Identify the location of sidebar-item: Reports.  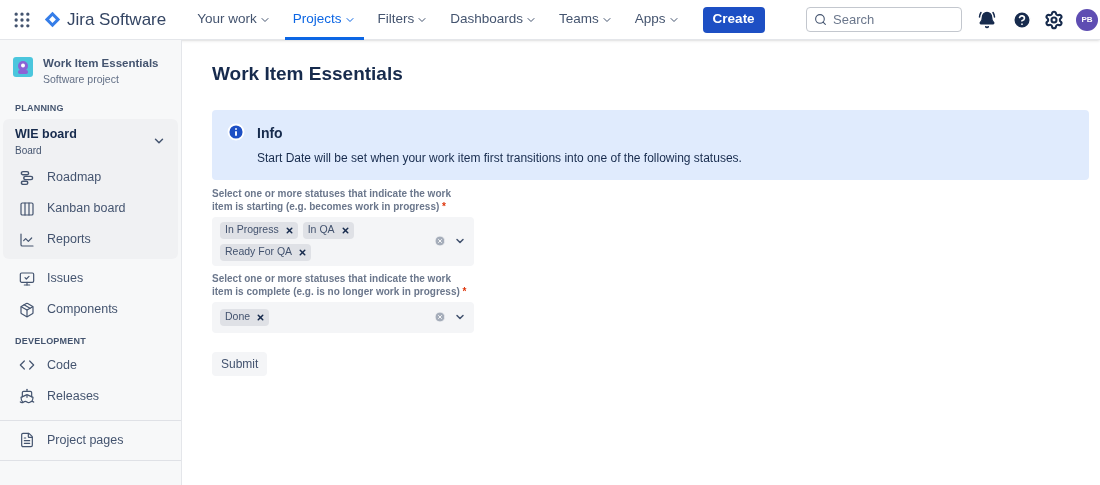
(90, 240).